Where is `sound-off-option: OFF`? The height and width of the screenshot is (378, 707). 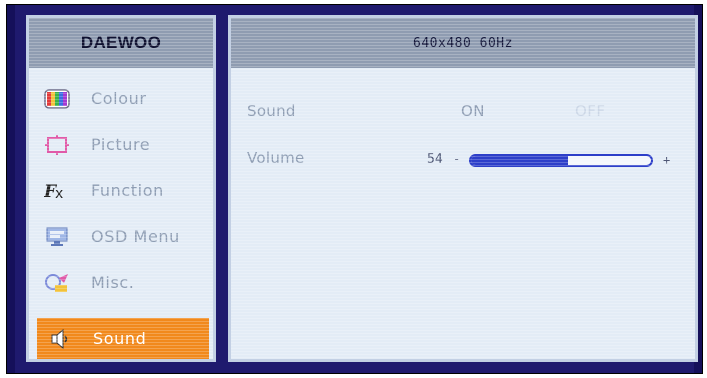
sound-off-option: OFF is located at coordinates (590, 111).